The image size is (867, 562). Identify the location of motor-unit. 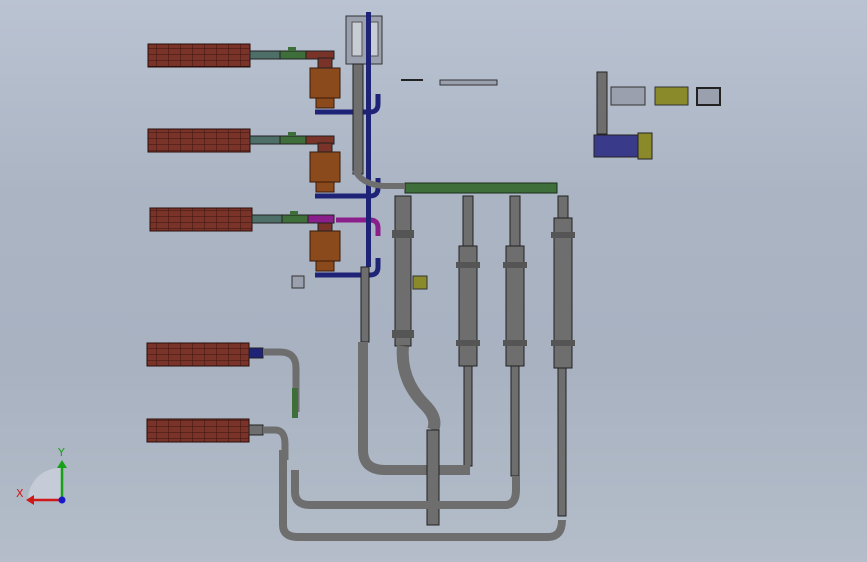
(657, 115).